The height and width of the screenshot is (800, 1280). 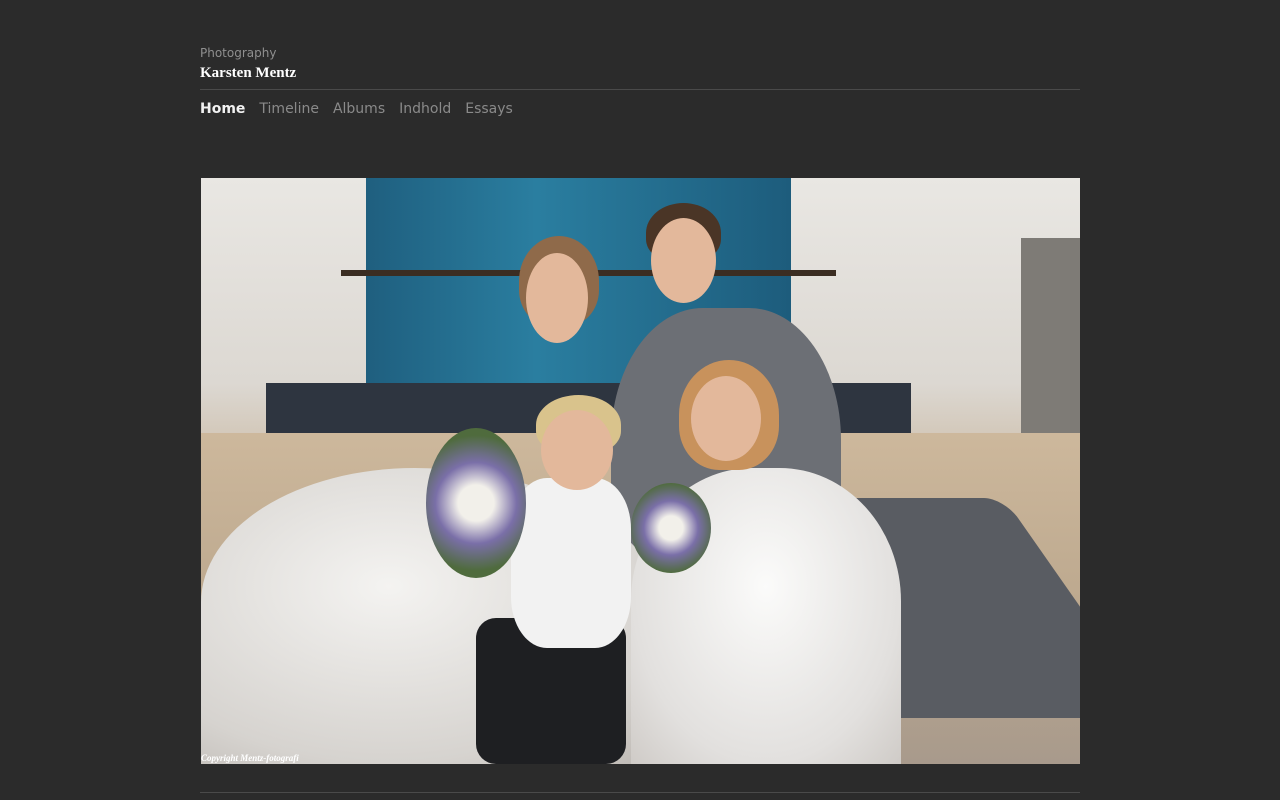 I want to click on nav-indhold: Indhold, so click(x=425, y=109).